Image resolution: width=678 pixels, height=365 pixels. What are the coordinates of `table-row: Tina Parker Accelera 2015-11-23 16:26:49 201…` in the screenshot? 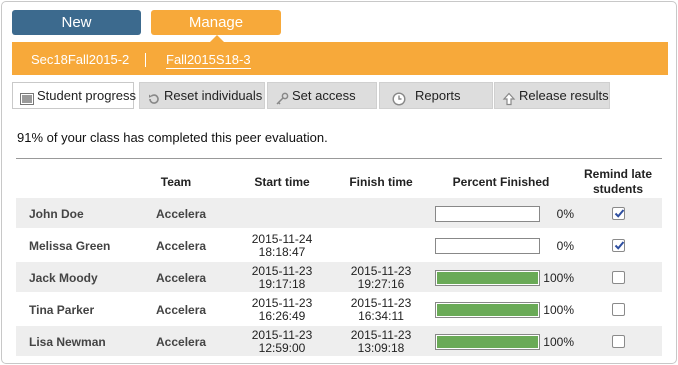 It's located at (339, 309).